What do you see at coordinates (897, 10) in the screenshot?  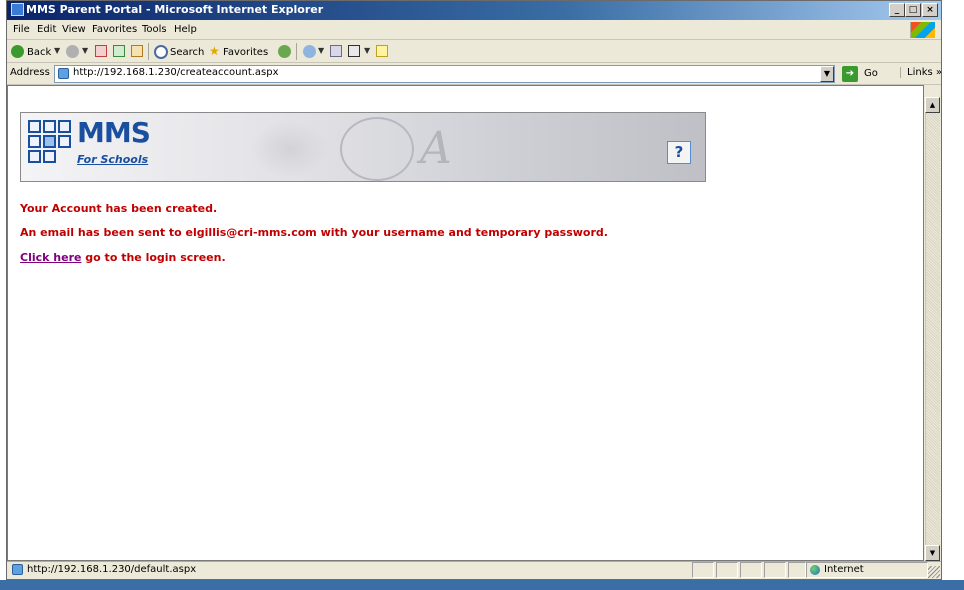 I see `minimize-button: _` at bounding box center [897, 10].